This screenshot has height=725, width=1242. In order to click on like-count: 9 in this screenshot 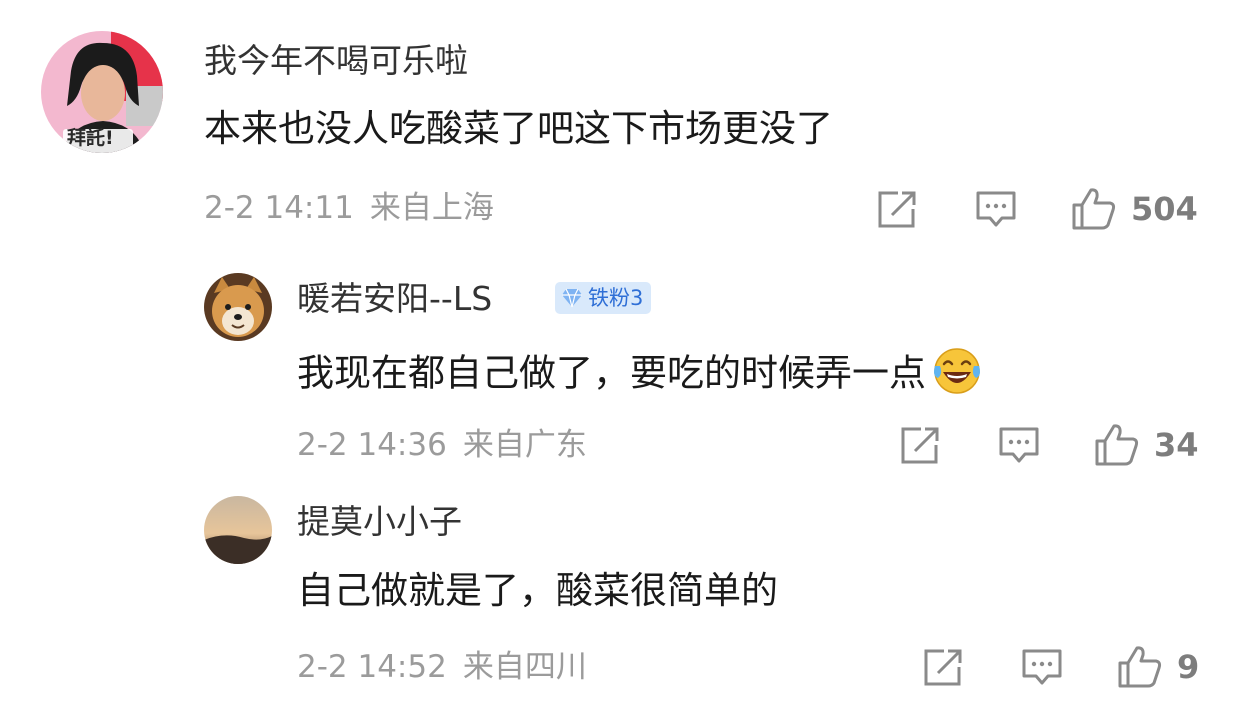, I will do `click(1188, 667)`.